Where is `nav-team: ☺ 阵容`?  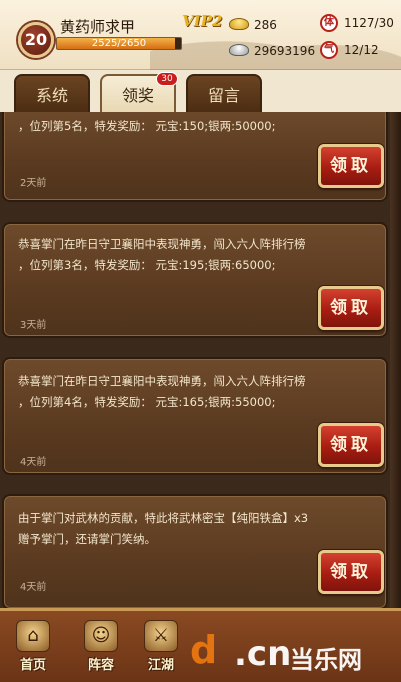
nav-team: ☺ 阵容 is located at coordinates (101, 648).